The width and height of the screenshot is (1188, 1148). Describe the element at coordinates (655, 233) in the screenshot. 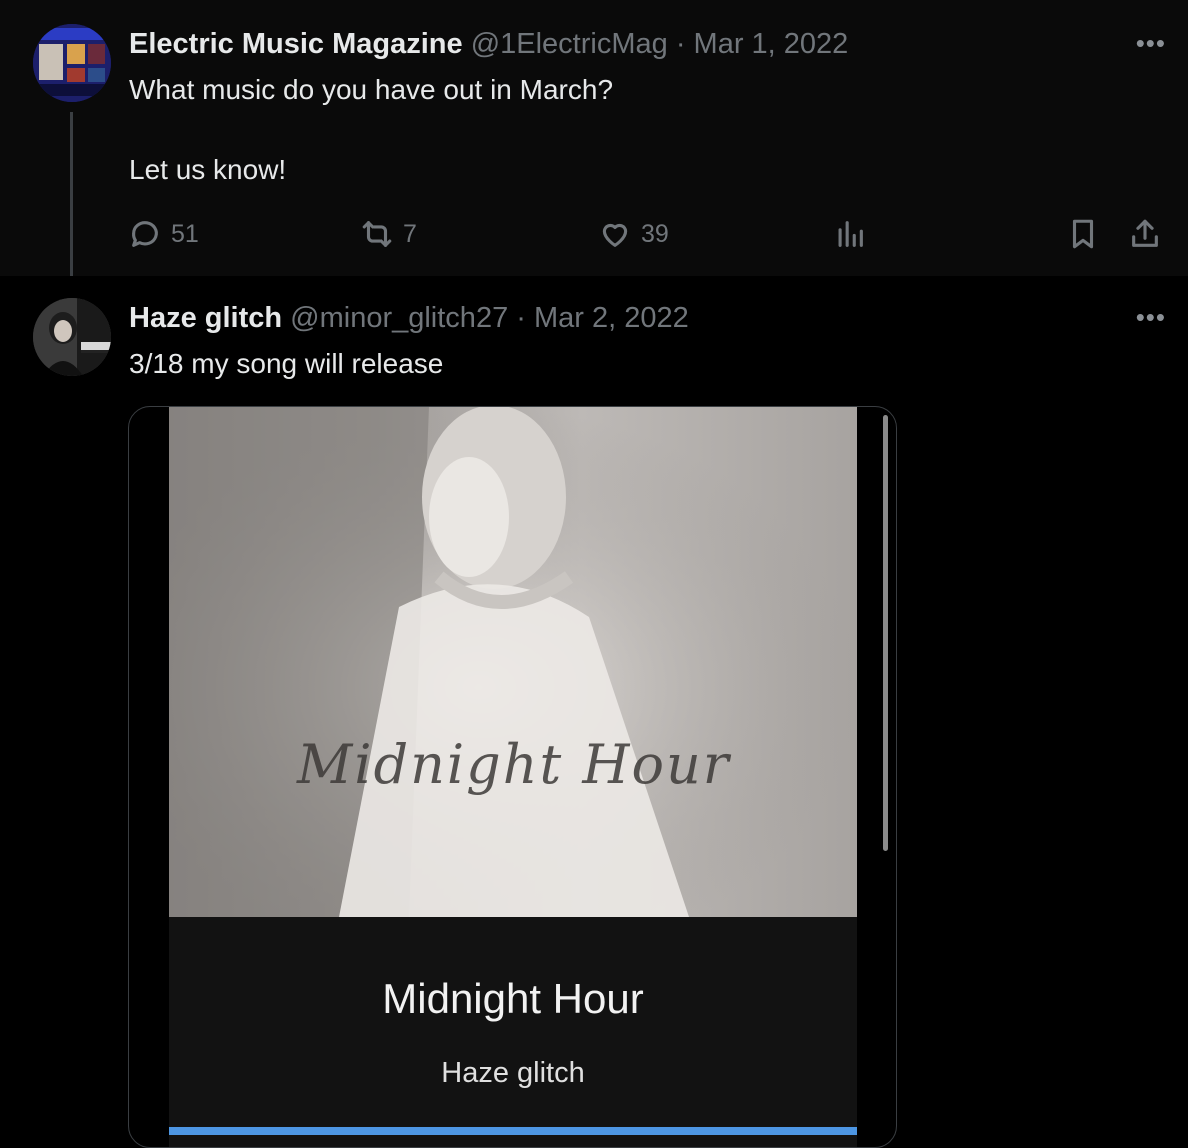

I see `like-count: 39` at that location.